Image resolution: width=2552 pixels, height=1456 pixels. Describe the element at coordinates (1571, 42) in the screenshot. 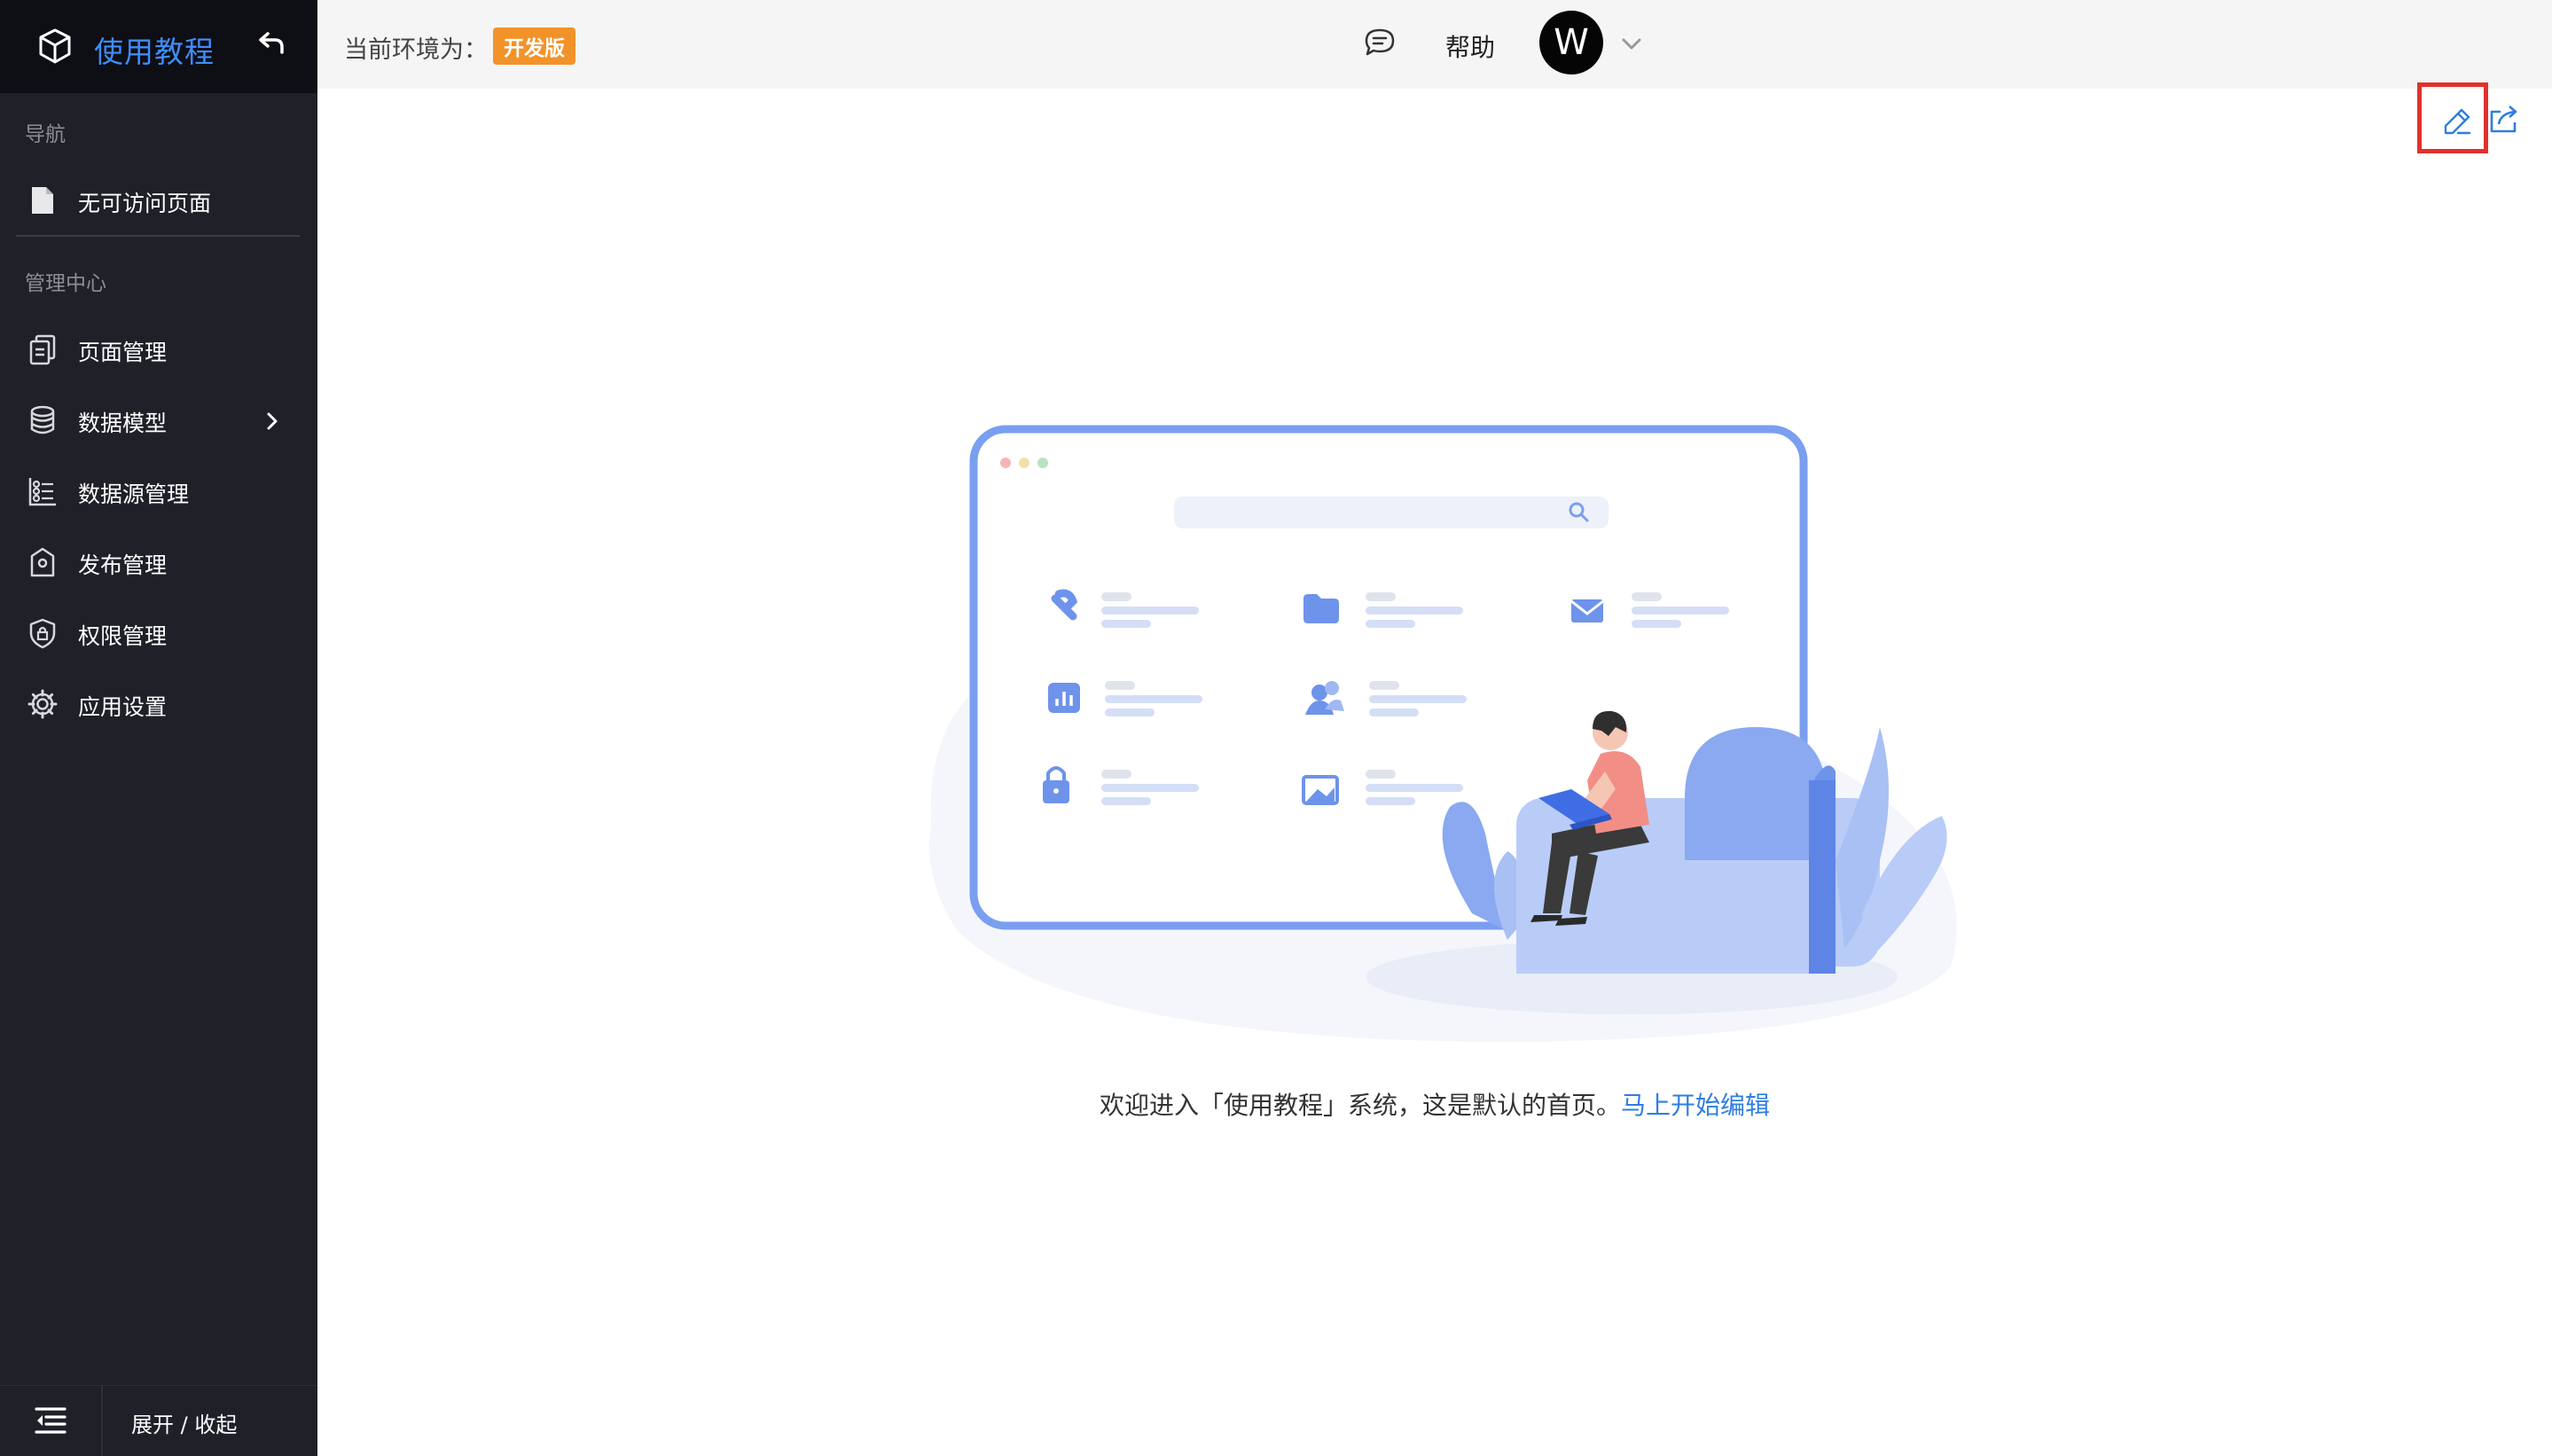

I see `avatar: W` at that location.